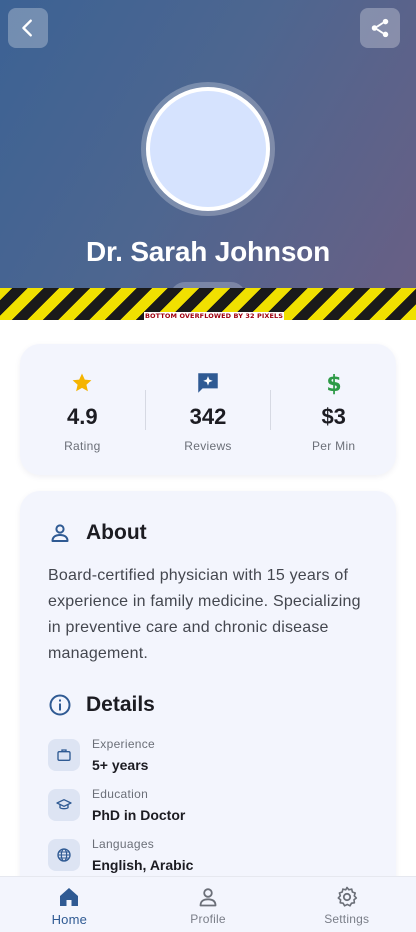  What do you see at coordinates (82, 446) in the screenshot?
I see `stat-label: Rating` at bounding box center [82, 446].